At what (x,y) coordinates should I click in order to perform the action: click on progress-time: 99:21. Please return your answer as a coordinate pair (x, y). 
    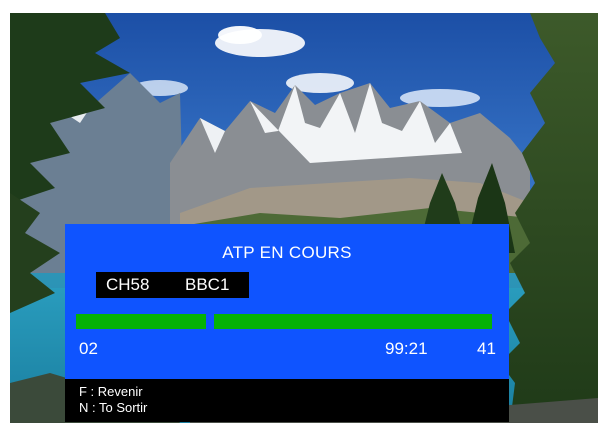
    Looking at the image, I should click on (406, 348).